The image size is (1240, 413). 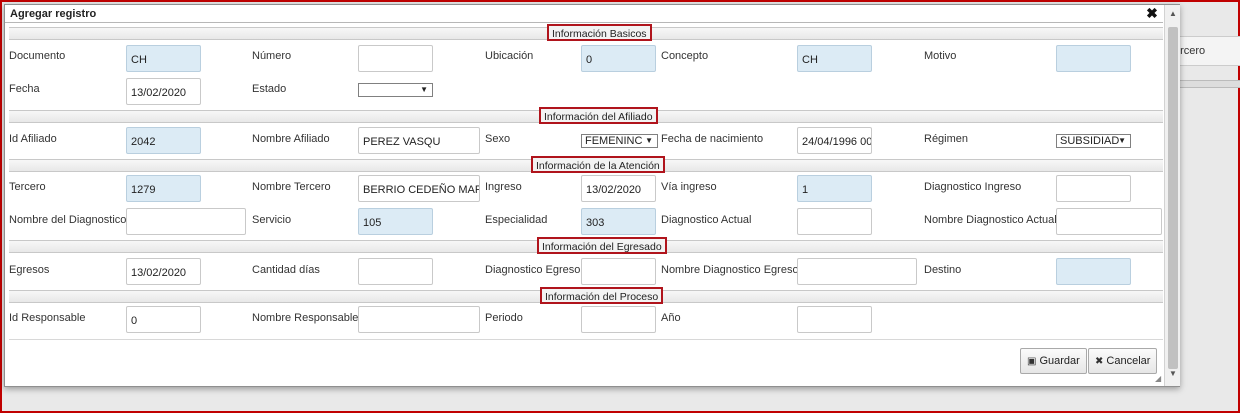 I want to click on destino-field, so click(x=1093, y=271).